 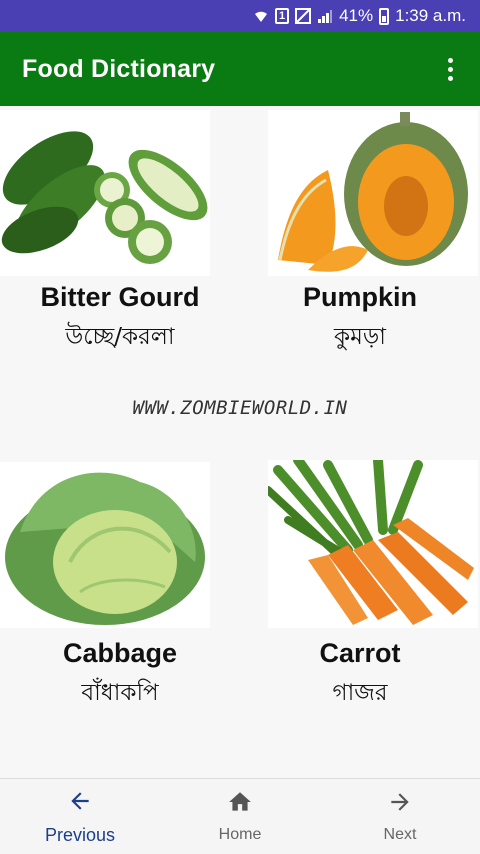 I want to click on pumpkin-image, so click(x=373, y=193).